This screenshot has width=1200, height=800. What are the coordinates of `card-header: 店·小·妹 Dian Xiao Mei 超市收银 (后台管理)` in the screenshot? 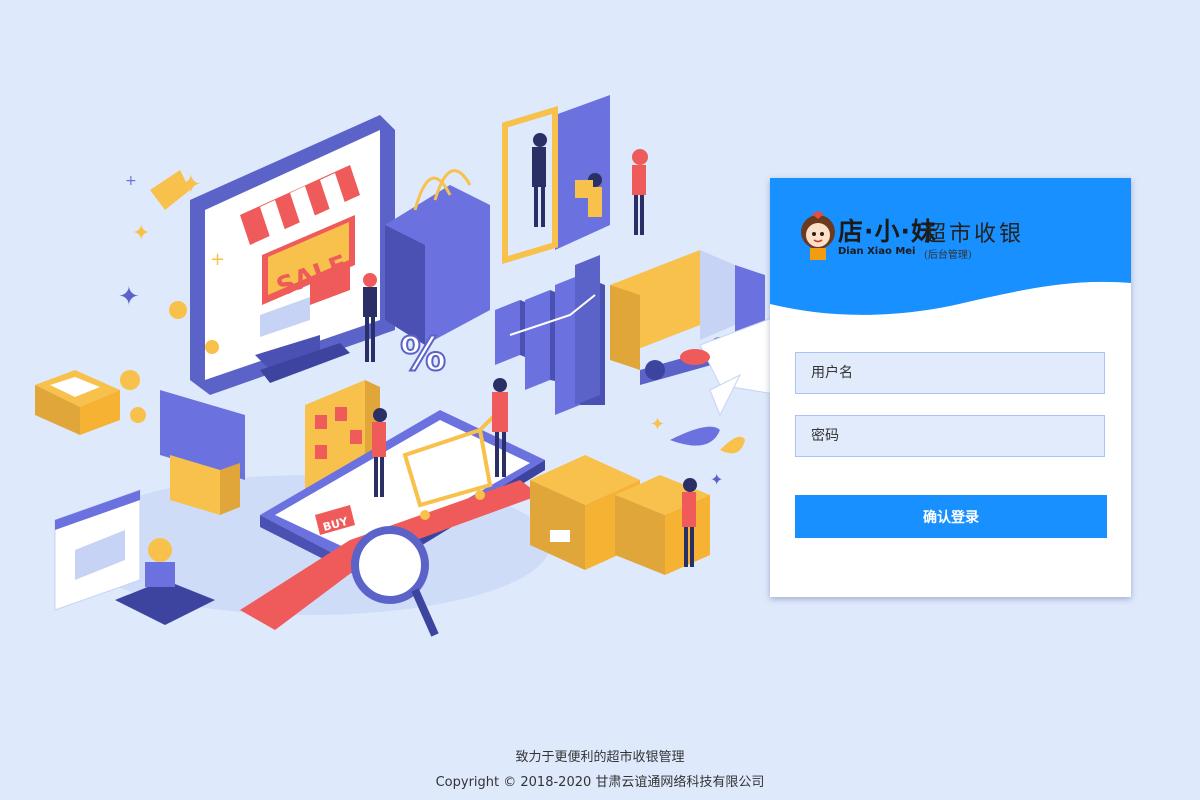 It's located at (950, 248).